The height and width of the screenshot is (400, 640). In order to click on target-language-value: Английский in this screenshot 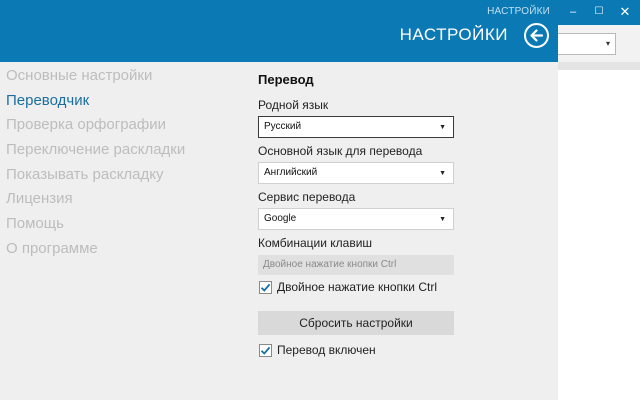, I will do `click(291, 172)`.